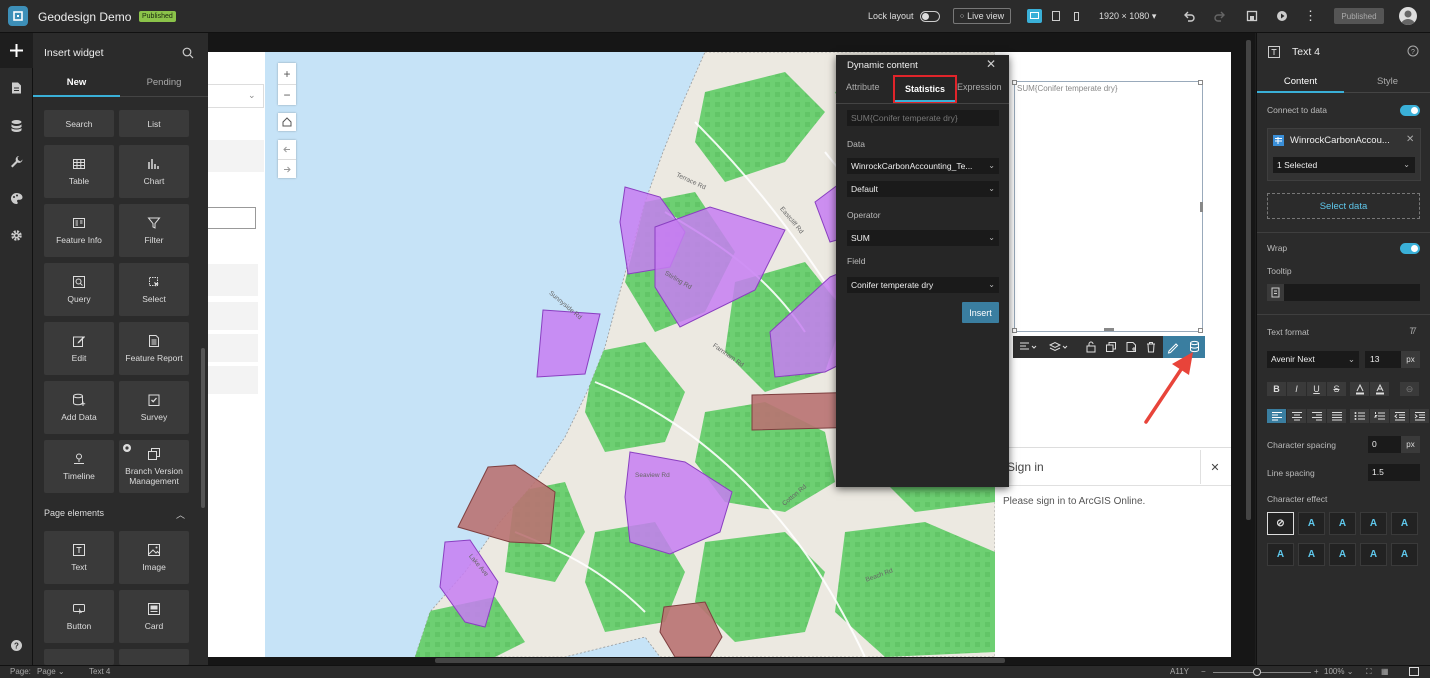 This screenshot has height=678, width=1430. What do you see at coordinates (1338, 671) in the screenshot?
I see `zoom-level: 100% ⌄` at bounding box center [1338, 671].